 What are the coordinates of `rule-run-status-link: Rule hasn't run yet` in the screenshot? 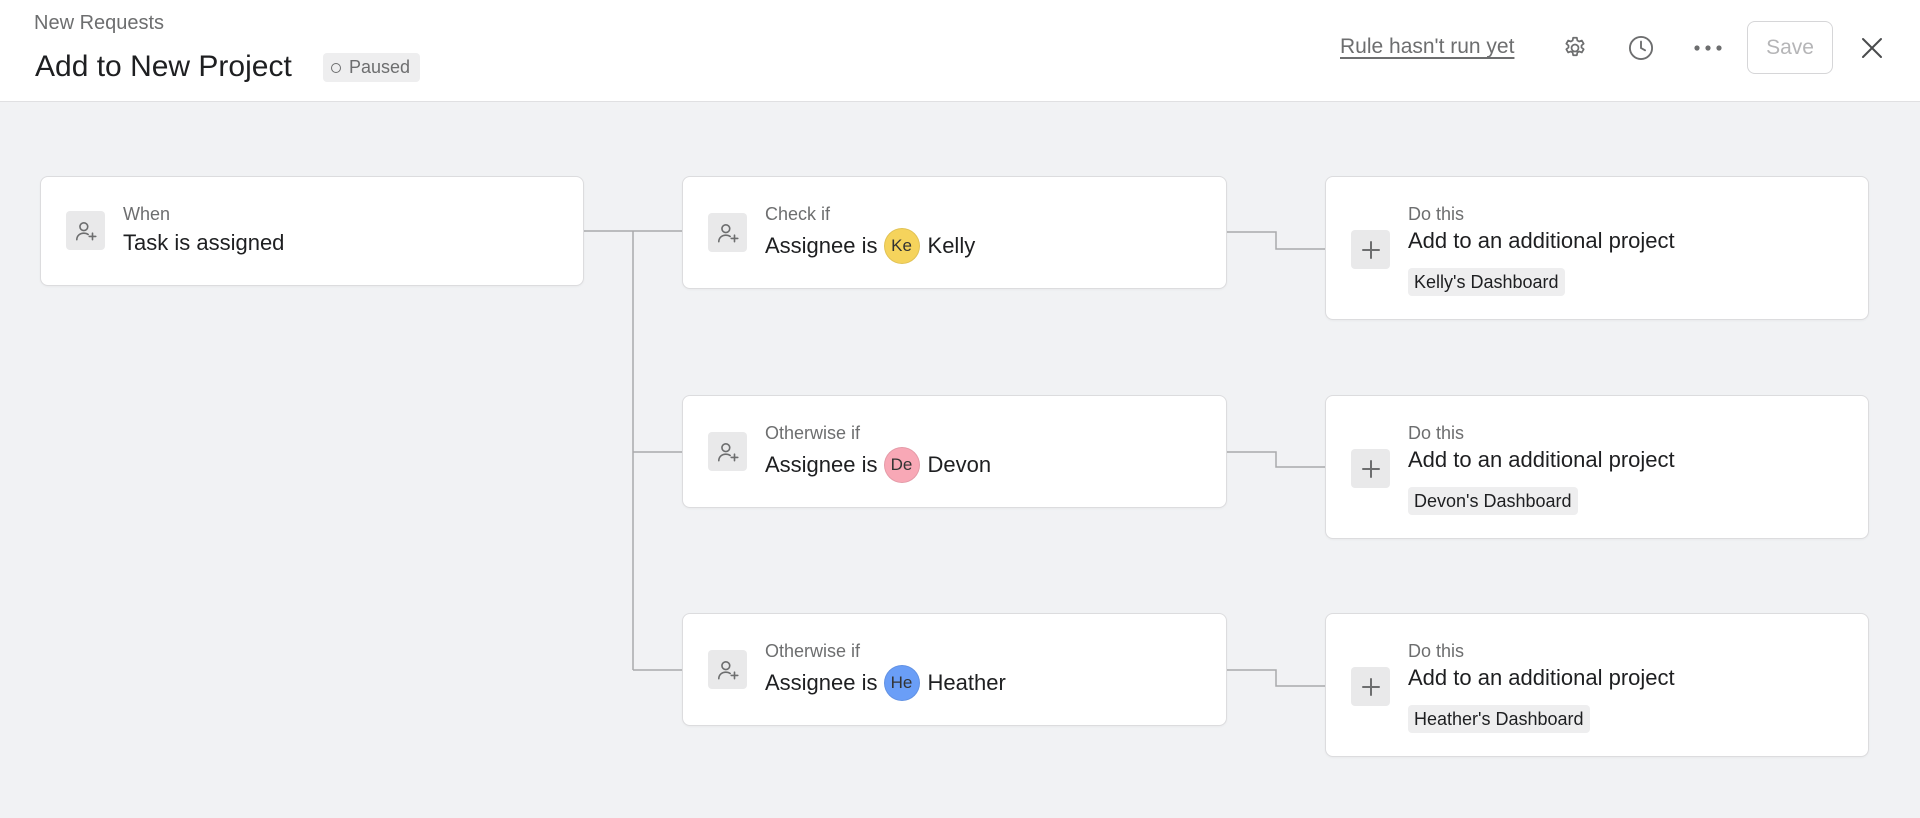 It's located at (1427, 47).